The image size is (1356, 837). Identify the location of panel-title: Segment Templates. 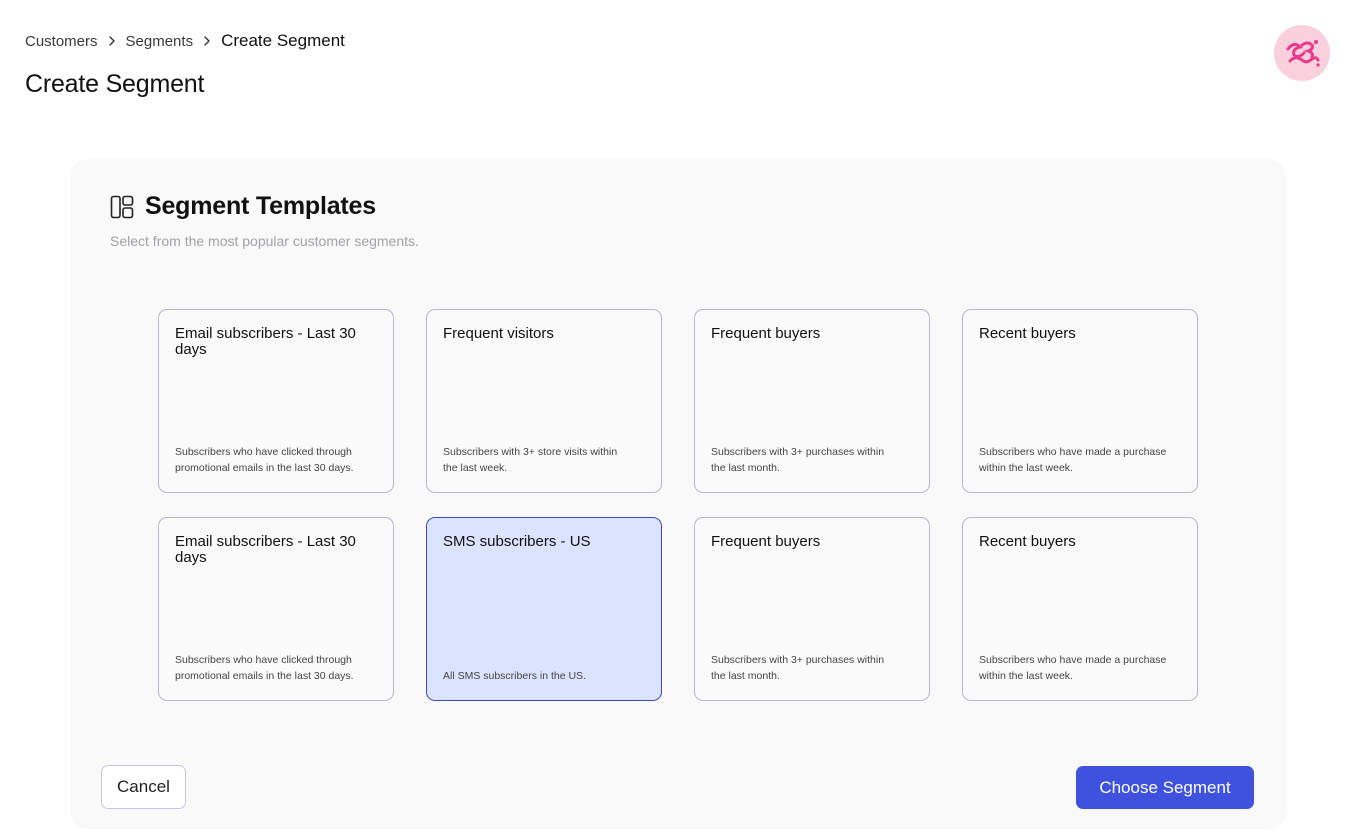
(260, 206).